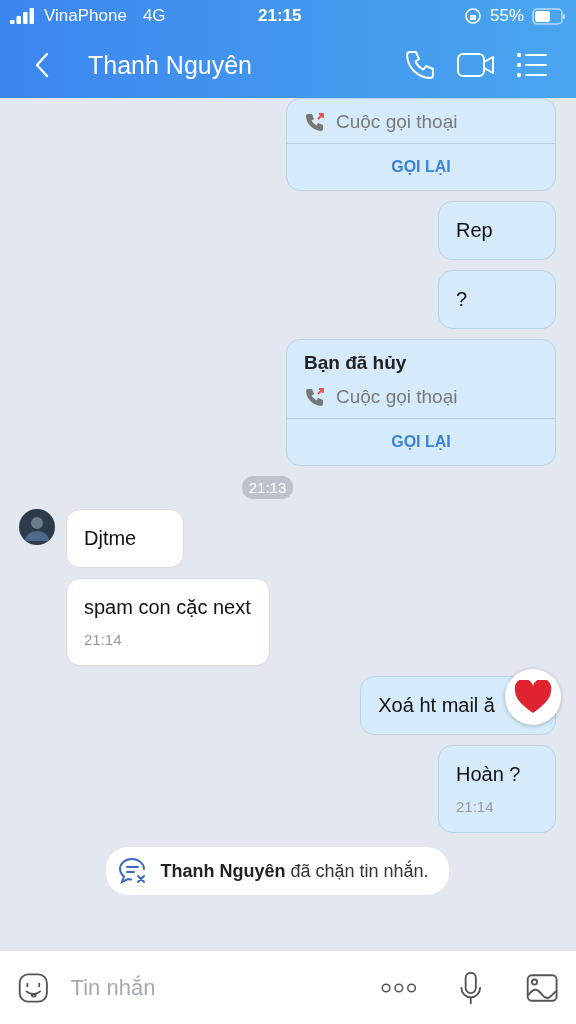  Describe the element at coordinates (294, 871) in the screenshot. I see `notice-text: Thanh Nguyên đã chặn tin nhắn.` at that location.